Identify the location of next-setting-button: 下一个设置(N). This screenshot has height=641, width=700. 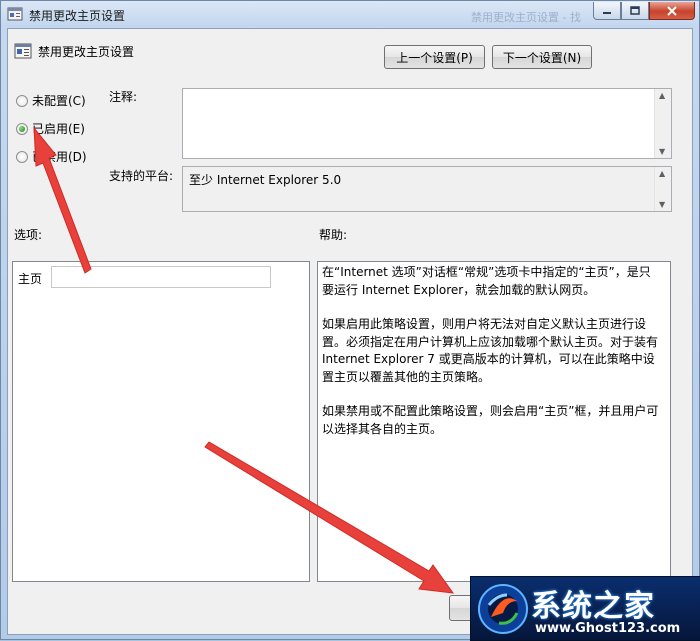
(542, 57).